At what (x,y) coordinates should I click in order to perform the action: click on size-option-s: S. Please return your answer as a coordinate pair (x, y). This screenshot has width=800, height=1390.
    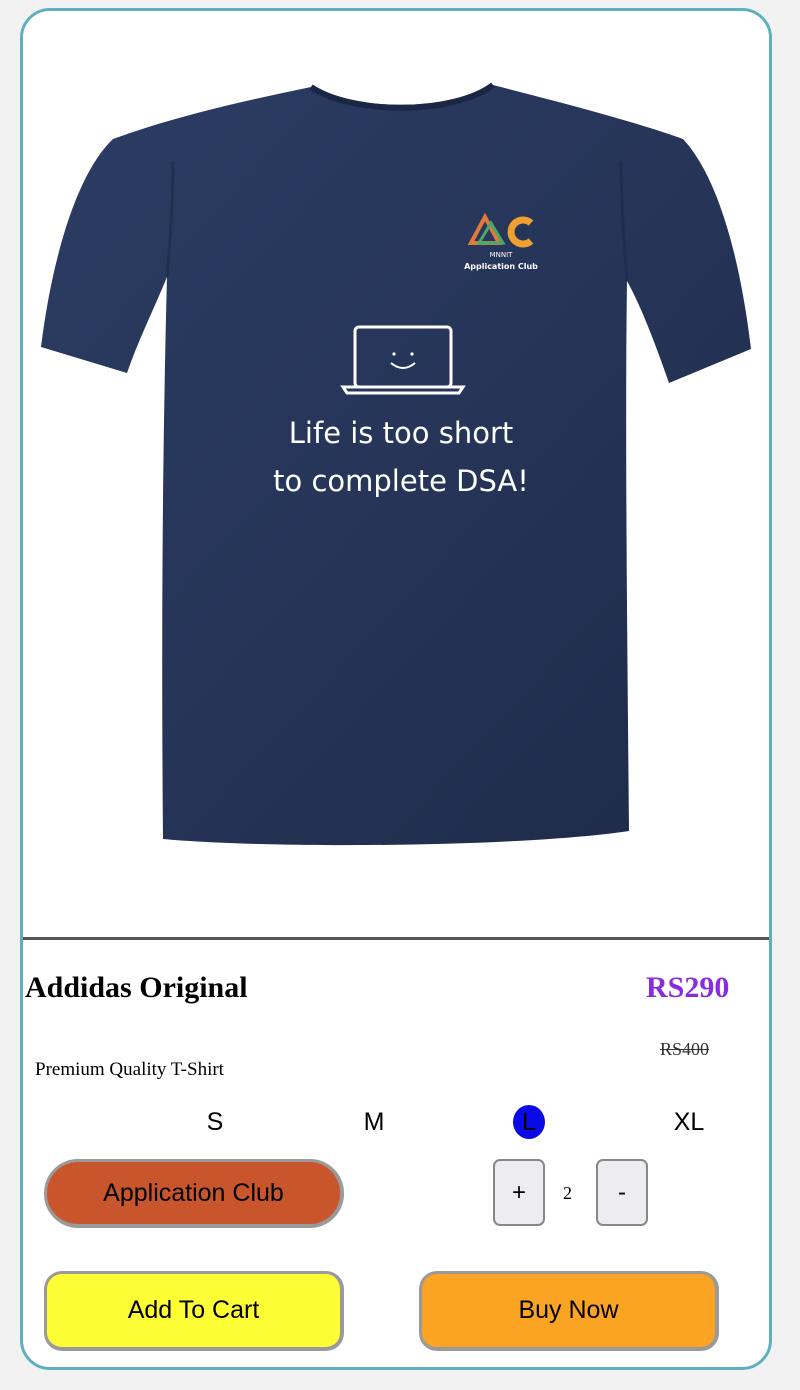
    Looking at the image, I should click on (215, 1122).